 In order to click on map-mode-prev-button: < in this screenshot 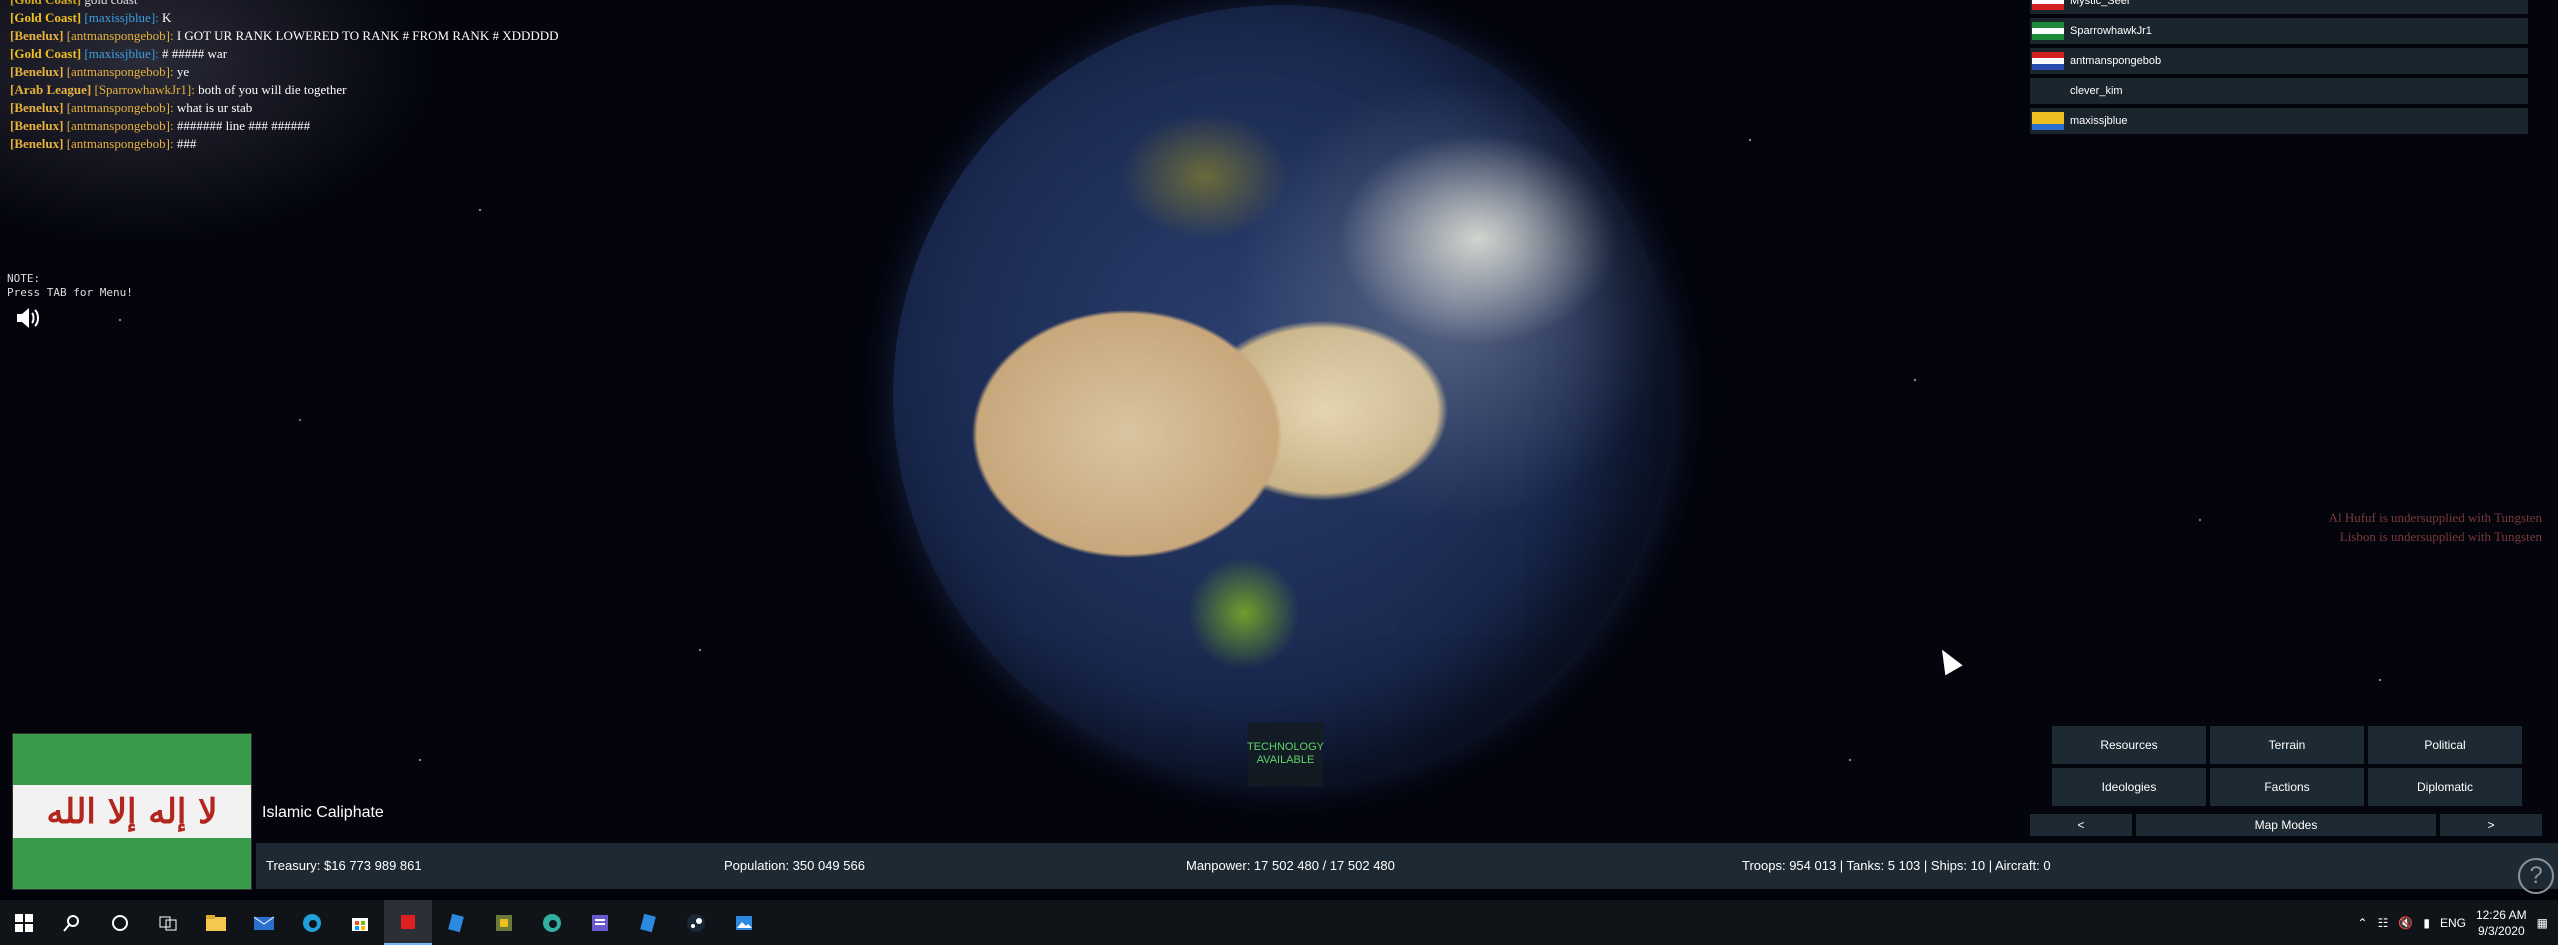, I will do `click(2081, 825)`.